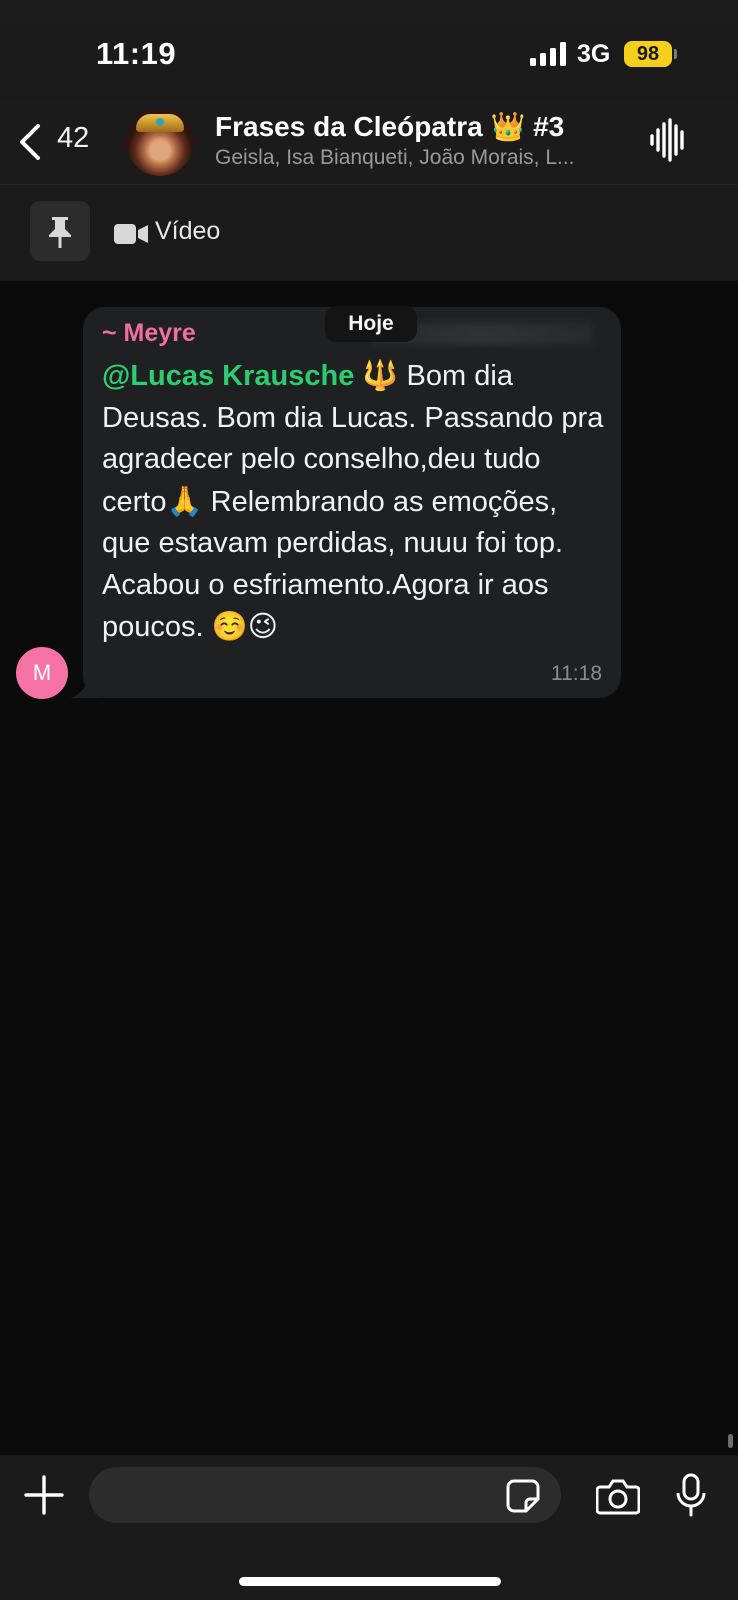  Describe the element at coordinates (548, 54) in the screenshot. I see `signal-icon` at that location.